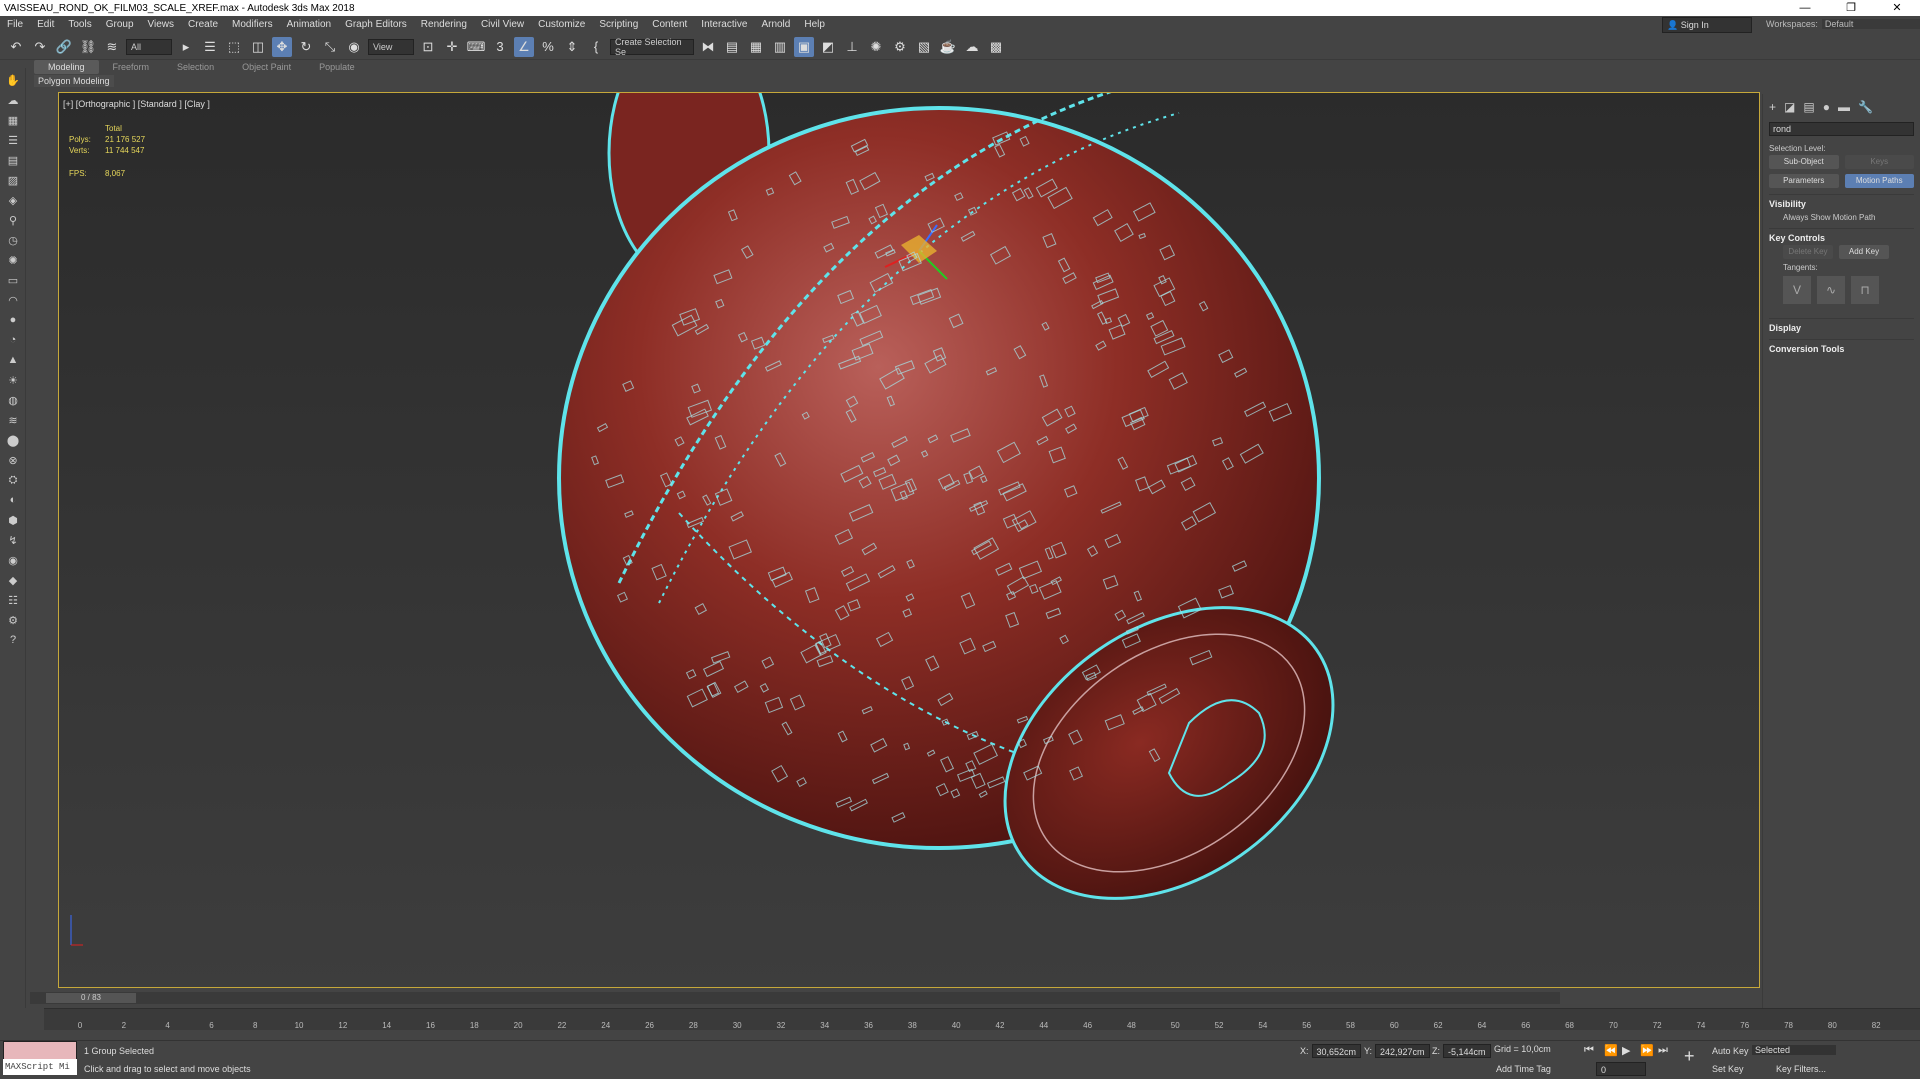 Image resolution: width=1920 pixels, height=1079 pixels. I want to click on layer-explorer-icon: ▥, so click(780, 47).